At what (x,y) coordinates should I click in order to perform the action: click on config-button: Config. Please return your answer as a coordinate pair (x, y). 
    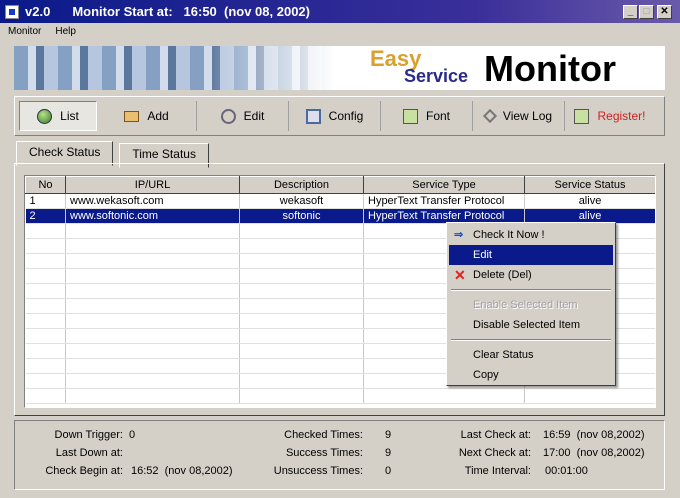
    Looking at the image, I should click on (335, 116).